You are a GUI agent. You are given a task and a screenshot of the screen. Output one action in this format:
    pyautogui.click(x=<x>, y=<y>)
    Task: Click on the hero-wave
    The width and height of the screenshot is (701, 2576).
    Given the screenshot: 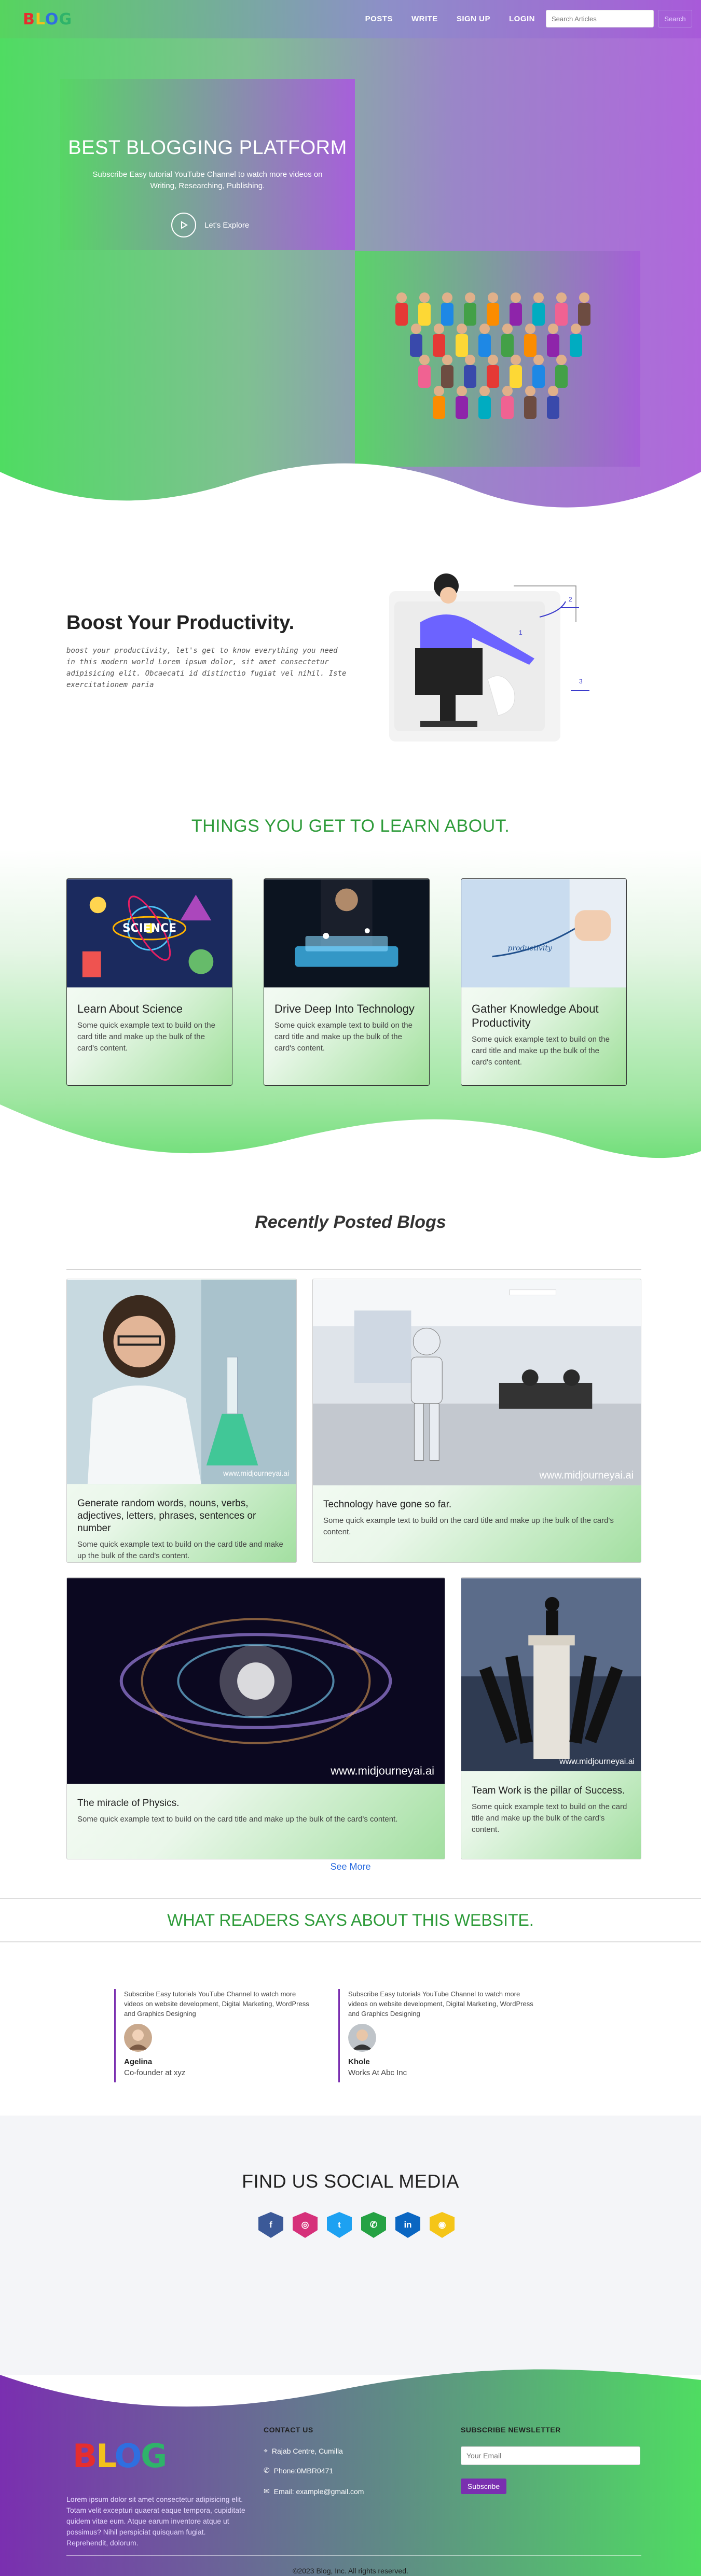 What is the action you would take?
    pyautogui.click(x=350, y=496)
    